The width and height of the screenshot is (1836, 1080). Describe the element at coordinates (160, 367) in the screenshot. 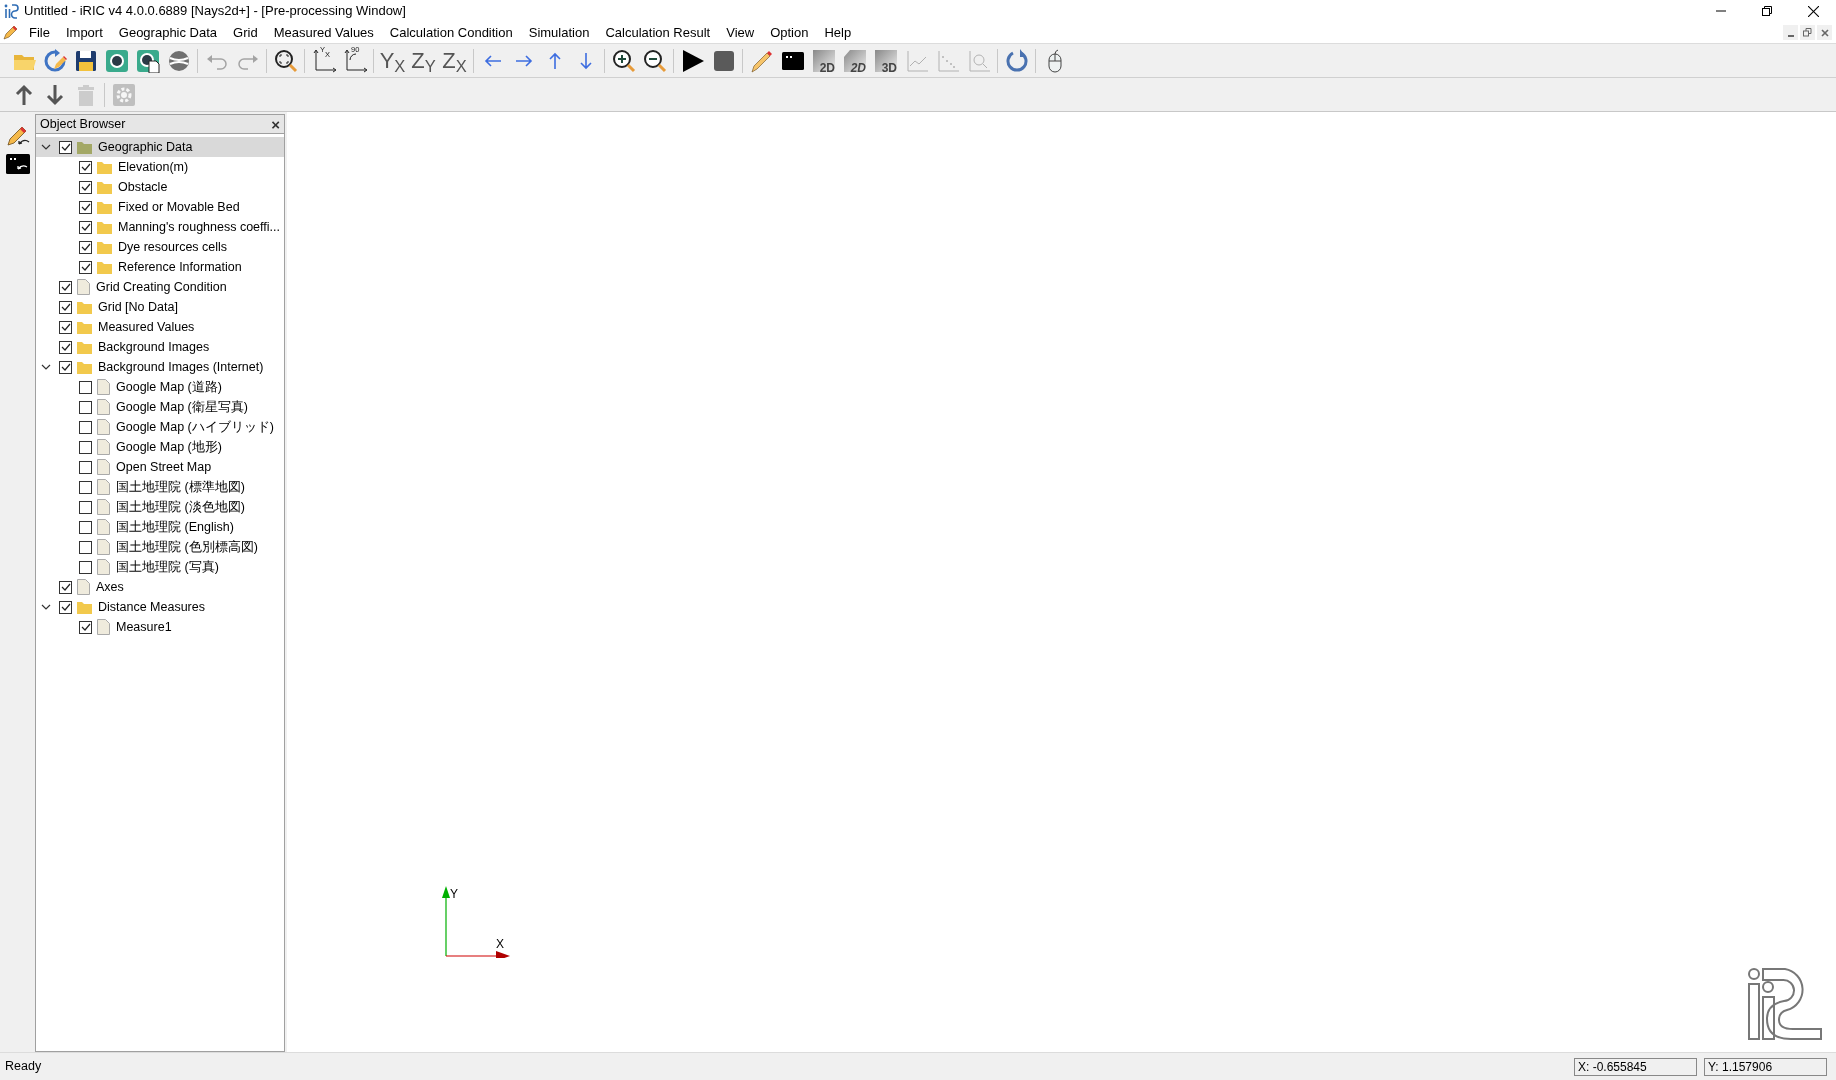

I see `tree-item: Background Images (Internet)` at that location.